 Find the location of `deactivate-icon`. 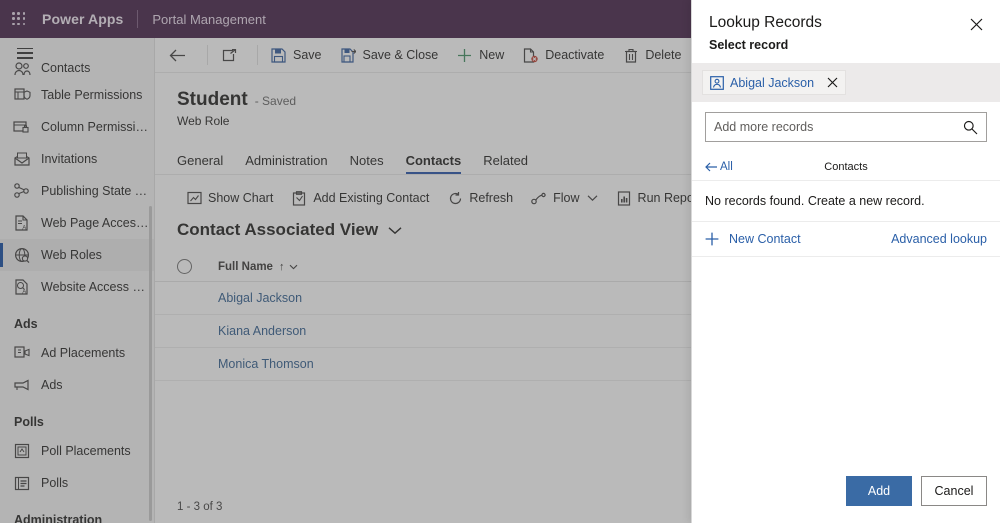

deactivate-icon is located at coordinates (530, 55).